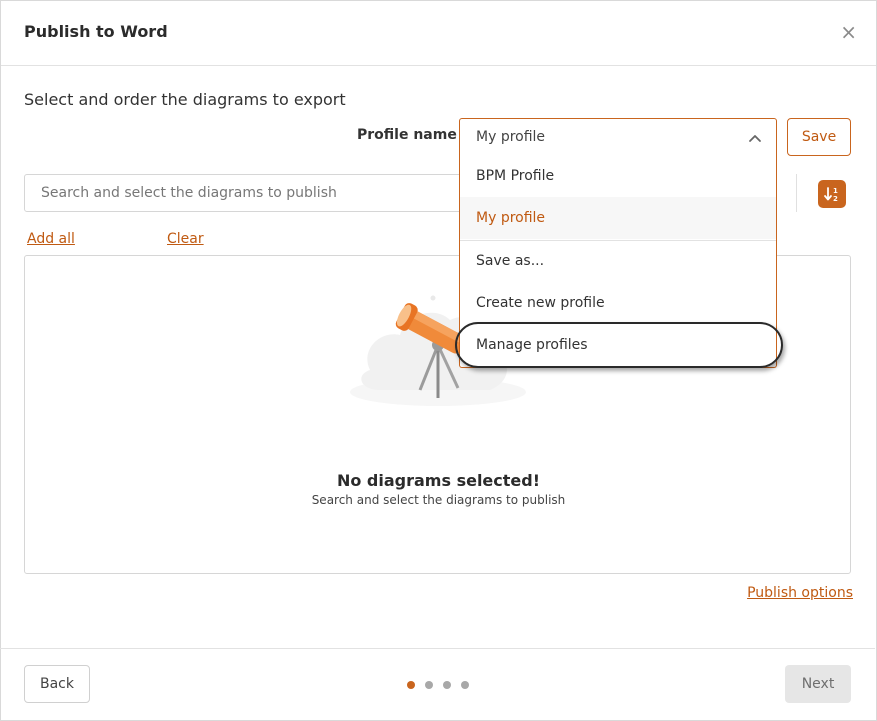 Image resolution: width=877 pixels, height=721 pixels. I want to click on back-button: Back, so click(57, 684).